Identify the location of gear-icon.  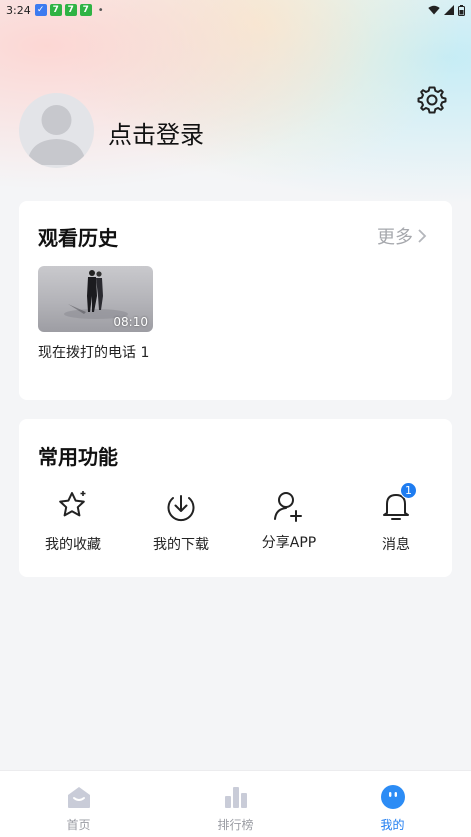
(432, 100).